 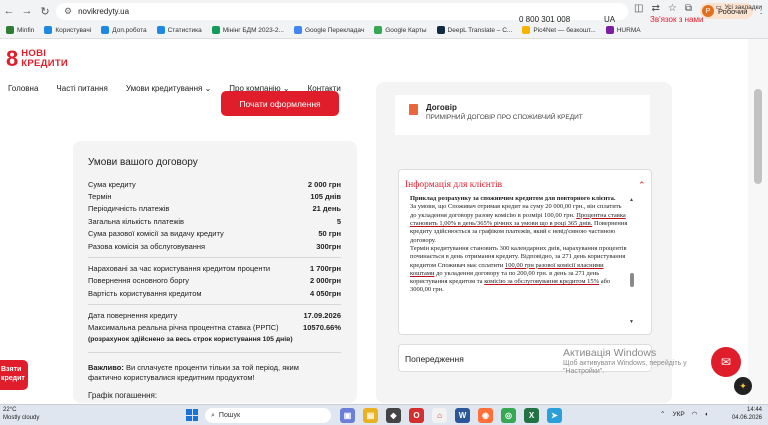 What do you see at coordinates (485, 415) in the screenshot?
I see `firefox-icon: ◉` at bounding box center [485, 415].